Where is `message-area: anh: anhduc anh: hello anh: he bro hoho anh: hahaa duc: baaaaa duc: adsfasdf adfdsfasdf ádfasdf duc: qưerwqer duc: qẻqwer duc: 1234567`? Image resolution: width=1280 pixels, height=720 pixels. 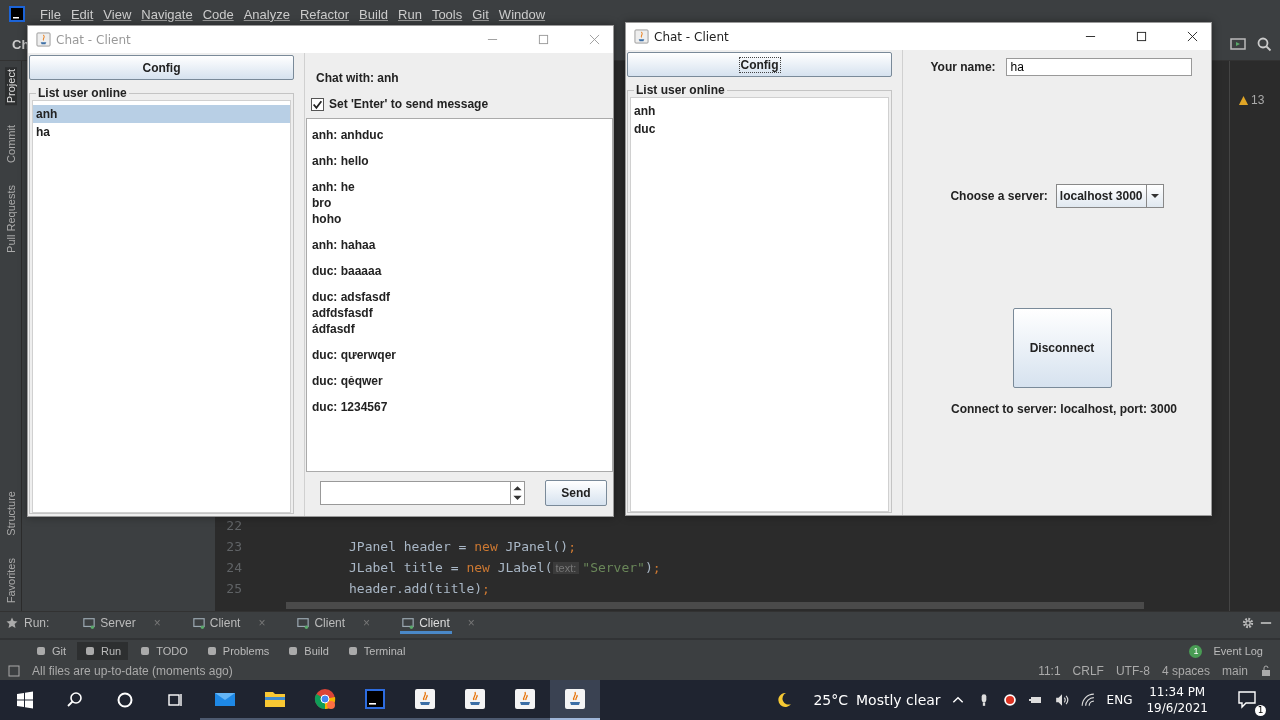 message-area: anh: anhduc anh: hello anh: he bro hoho anh: hahaa duc: baaaaa duc: adsfasdf adfdsfasdf ádfasdf duc: qưerwqer duc: qẻqwer duc: 1234567 is located at coordinates (459, 295).